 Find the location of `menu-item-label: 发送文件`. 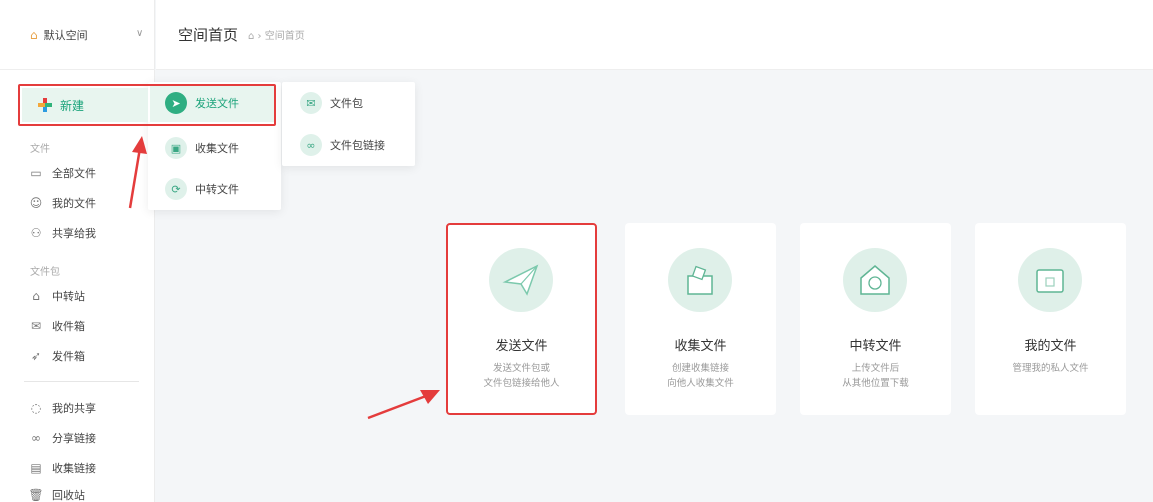

menu-item-label: 发送文件 is located at coordinates (217, 103).